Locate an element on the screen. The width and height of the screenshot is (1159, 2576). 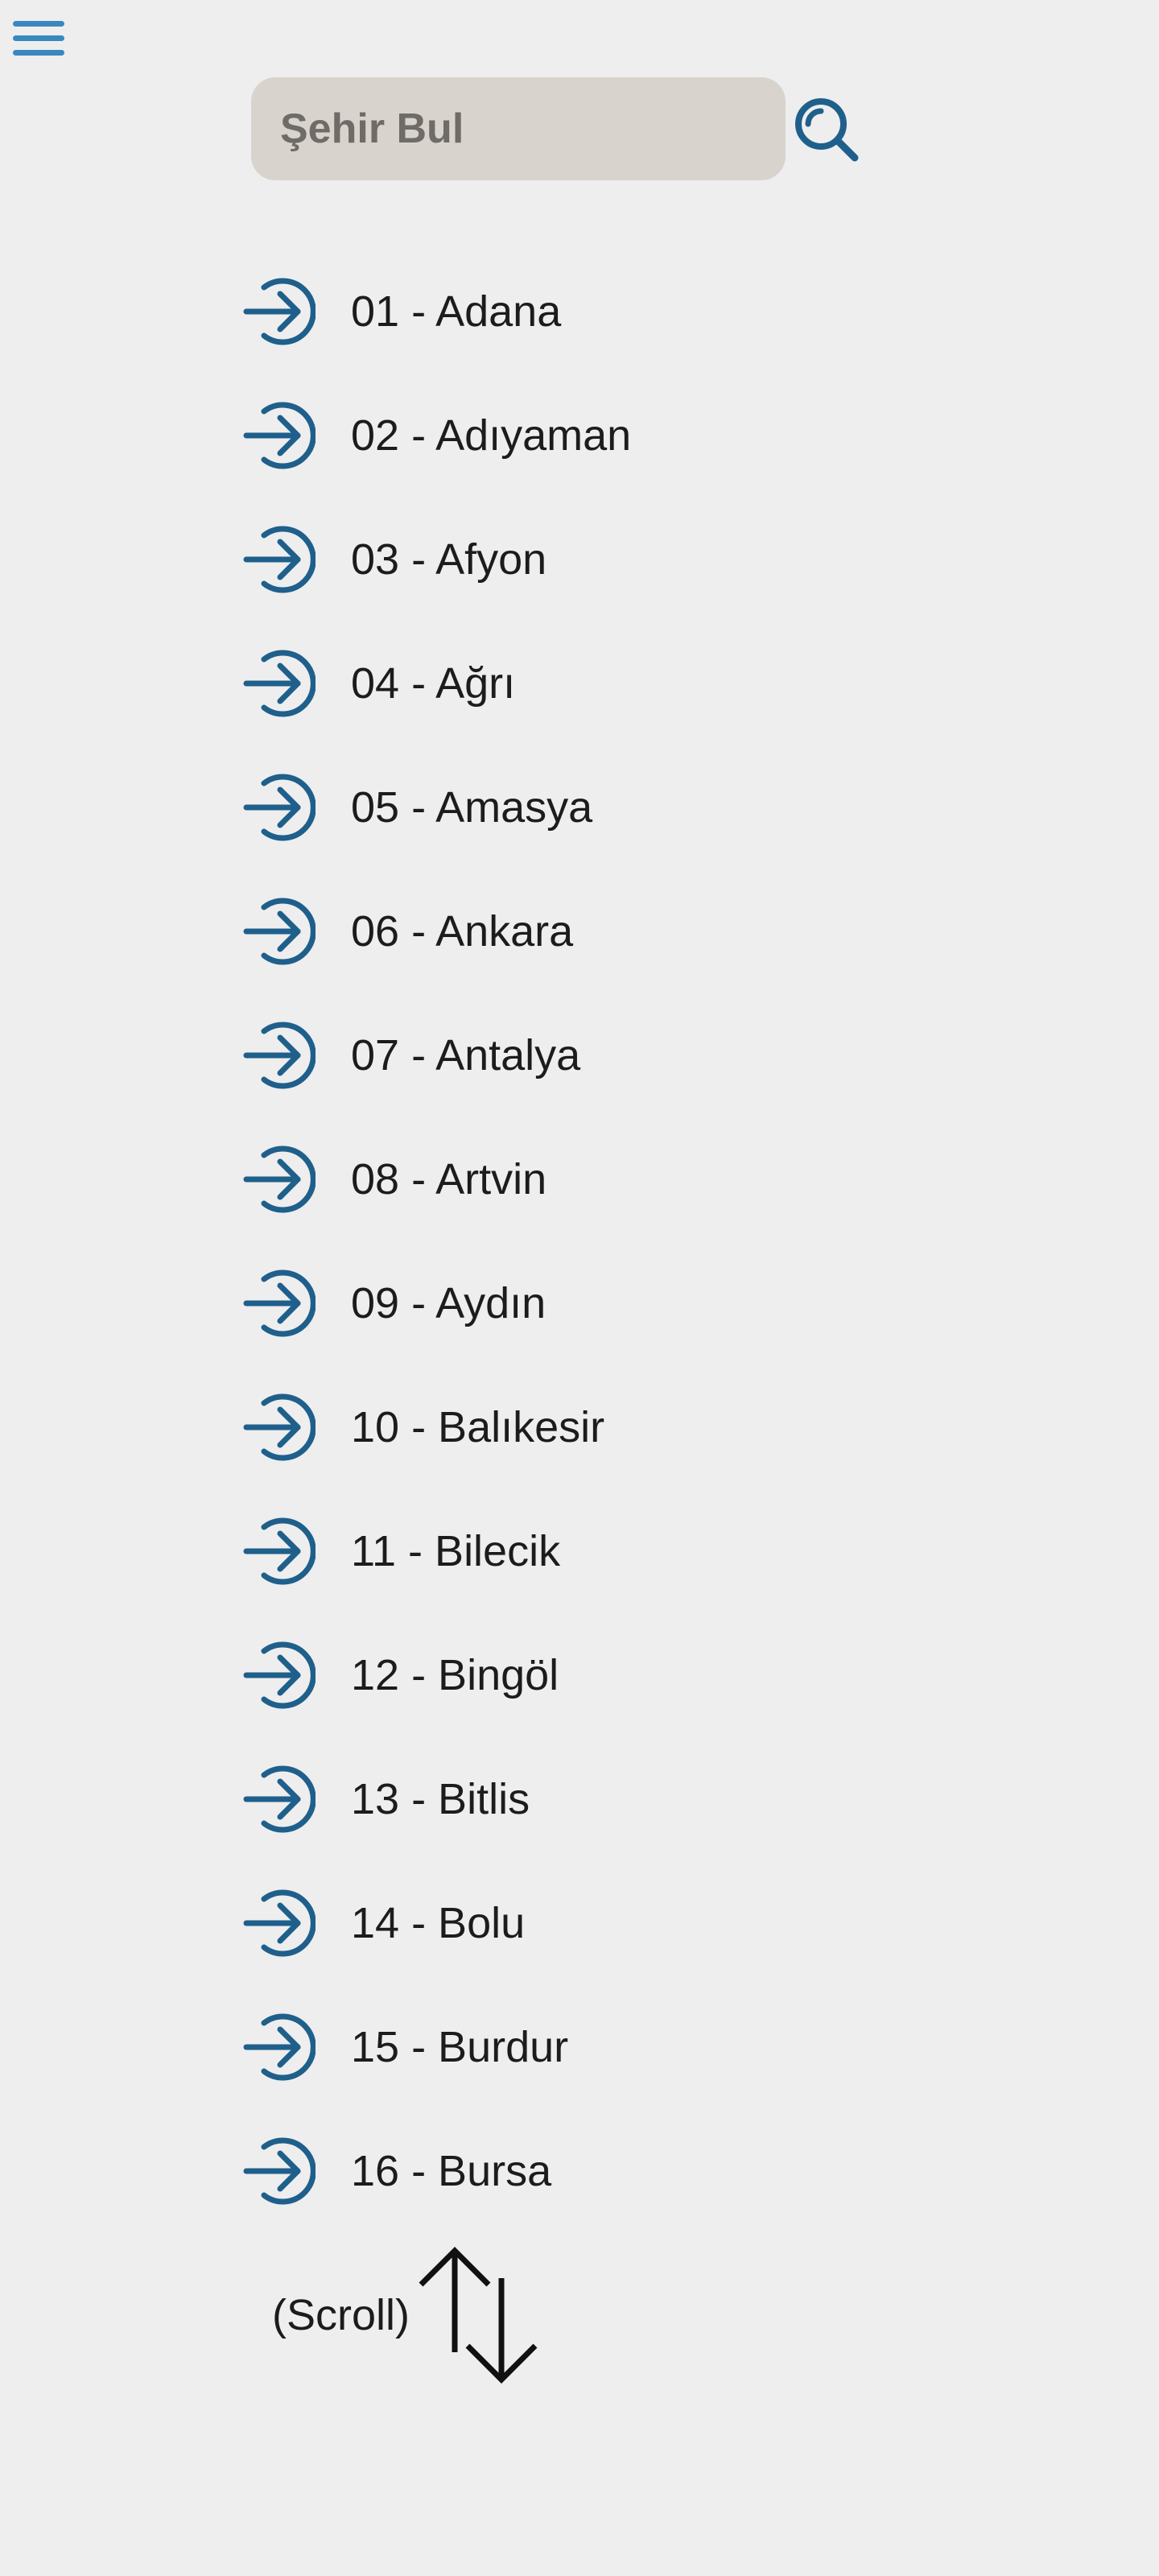
search-field is located at coordinates (518, 128).